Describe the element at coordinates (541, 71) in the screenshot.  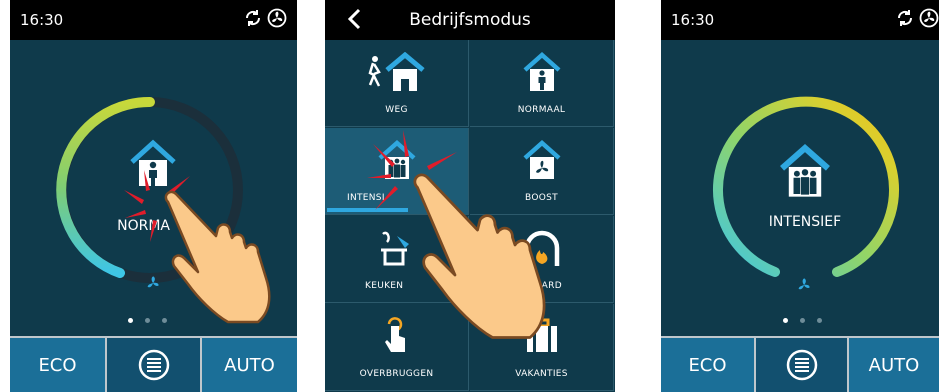
I see `house-person-icon` at that location.